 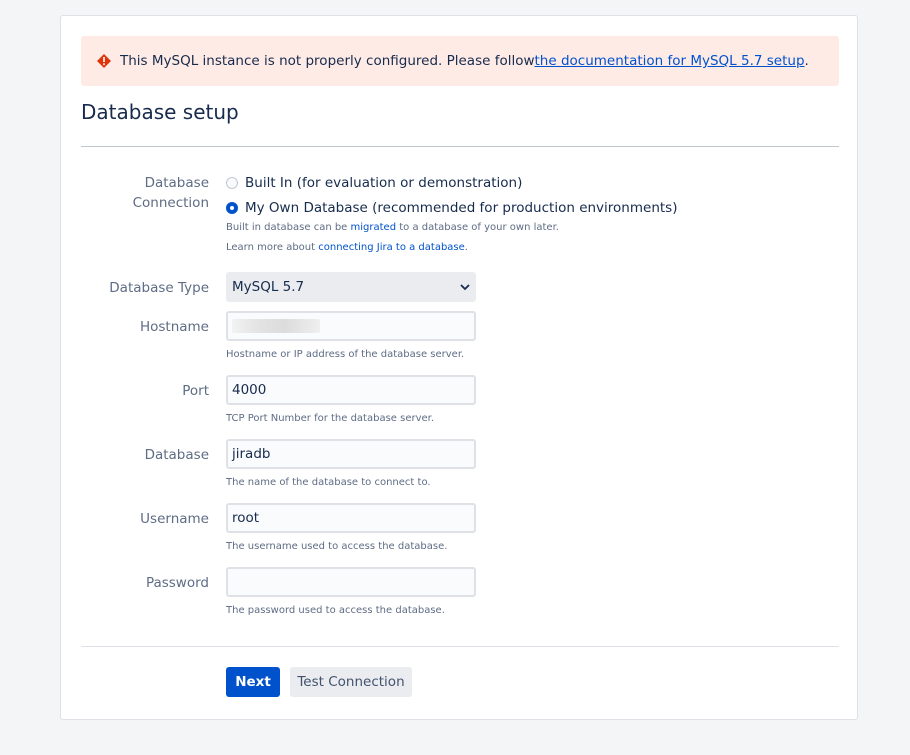 I want to click on error-icon, so click(x=104, y=61).